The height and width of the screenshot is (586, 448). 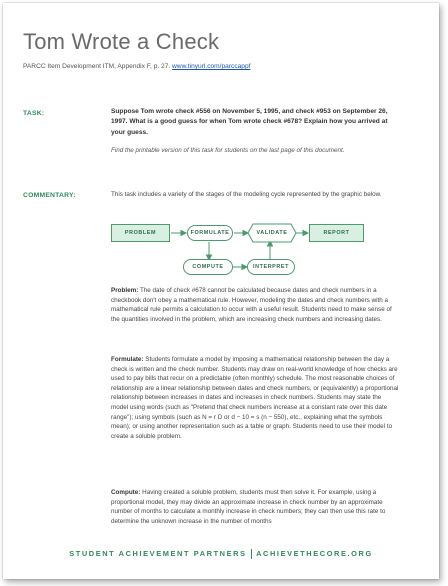 What do you see at coordinates (211, 66) in the screenshot?
I see `source-link: www.tinyurl.com/parccappf` at bounding box center [211, 66].